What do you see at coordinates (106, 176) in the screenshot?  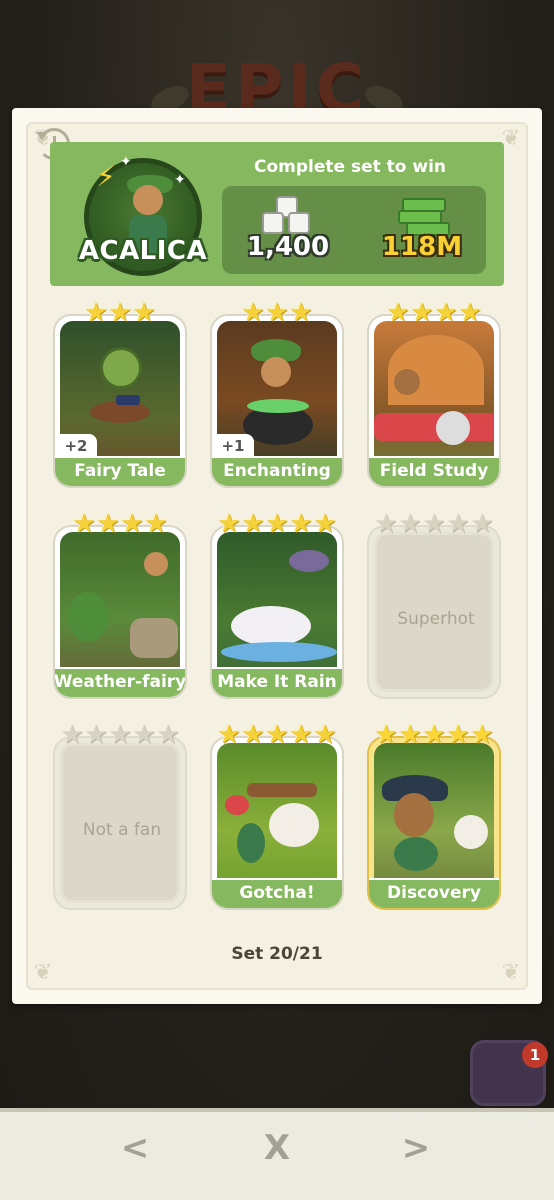 I see `lightning-icon: ⚡` at bounding box center [106, 176].